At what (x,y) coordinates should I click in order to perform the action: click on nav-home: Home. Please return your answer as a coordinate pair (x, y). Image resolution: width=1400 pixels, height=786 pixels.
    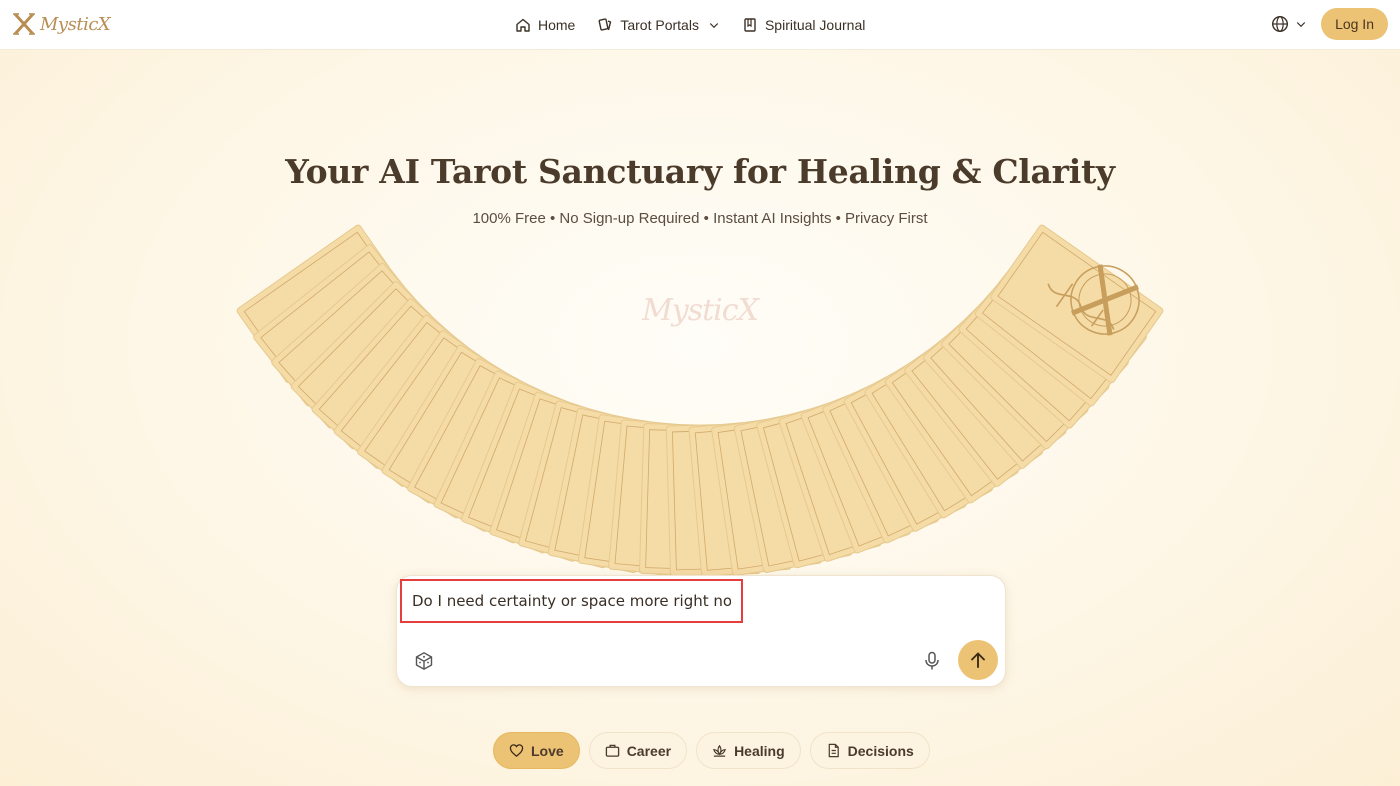
    Looking at the image, I should click on (545, 25).